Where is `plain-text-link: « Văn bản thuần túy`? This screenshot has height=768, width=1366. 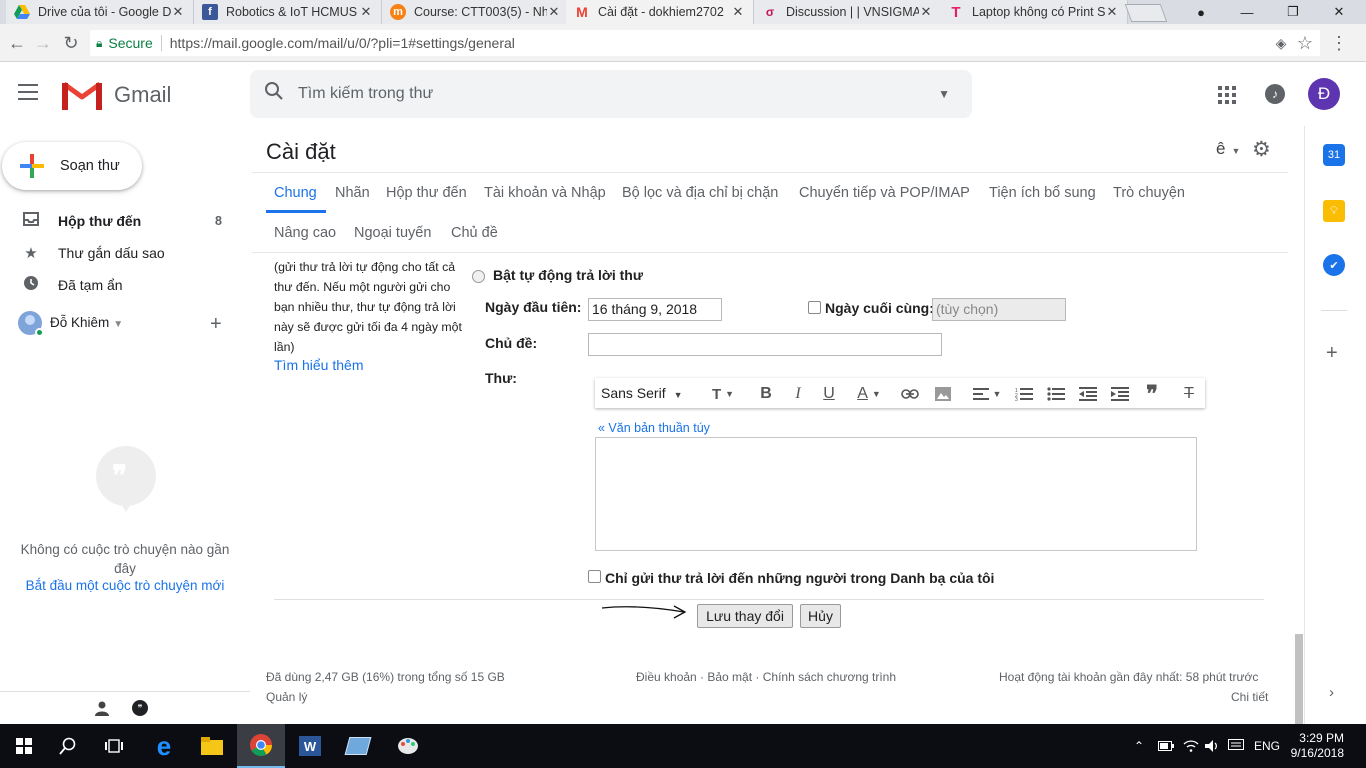
plain-text-link: « Văn bản thuần túy is located at coordinates (654, 428).